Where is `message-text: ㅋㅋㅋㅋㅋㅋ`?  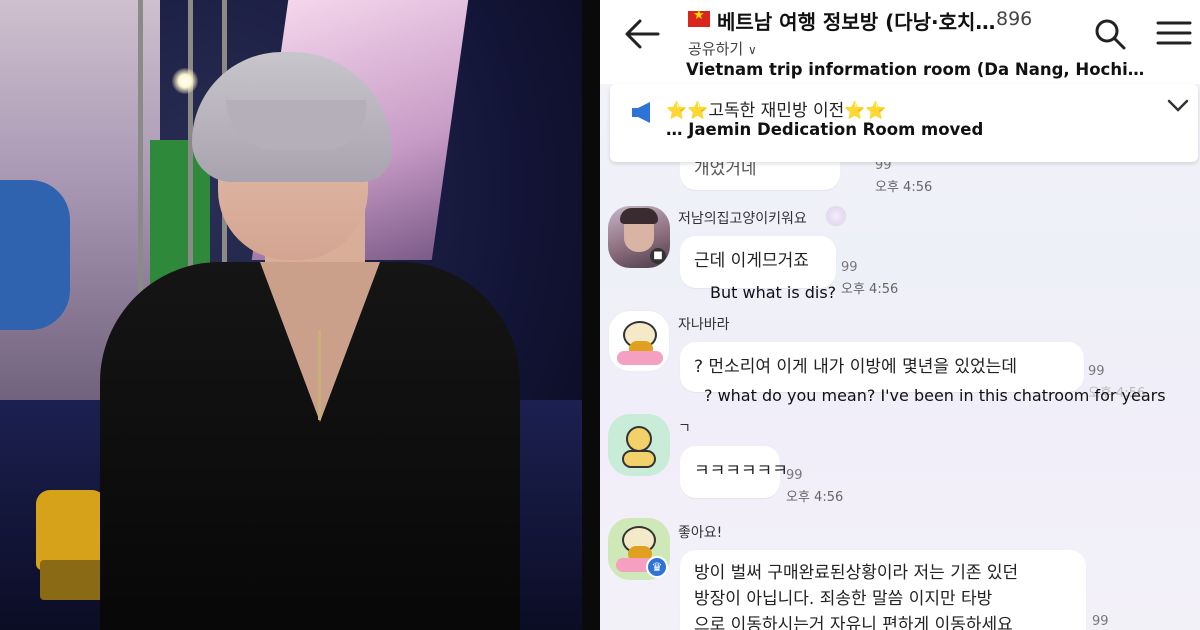
message-text: ㅋㅋㅋㅋㅋㅋ is located at coordinates (741, 471).